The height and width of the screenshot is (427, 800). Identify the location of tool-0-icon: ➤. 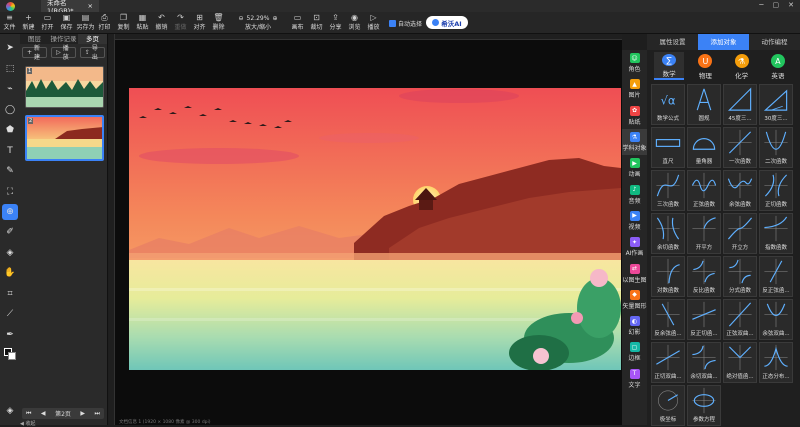
(10, 48).